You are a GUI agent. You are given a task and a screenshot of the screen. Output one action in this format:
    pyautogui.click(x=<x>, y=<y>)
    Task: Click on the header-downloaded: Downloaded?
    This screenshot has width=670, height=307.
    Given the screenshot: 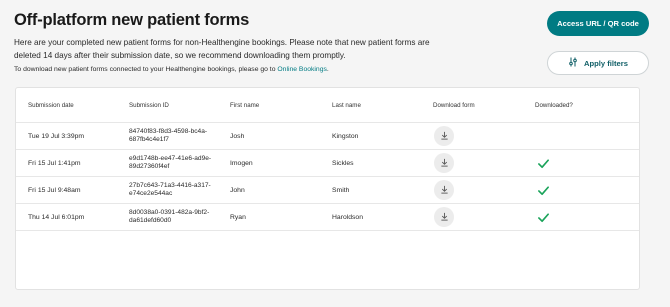 What is the action you would take?
    pyautogui.click(x=554, y=105)
    